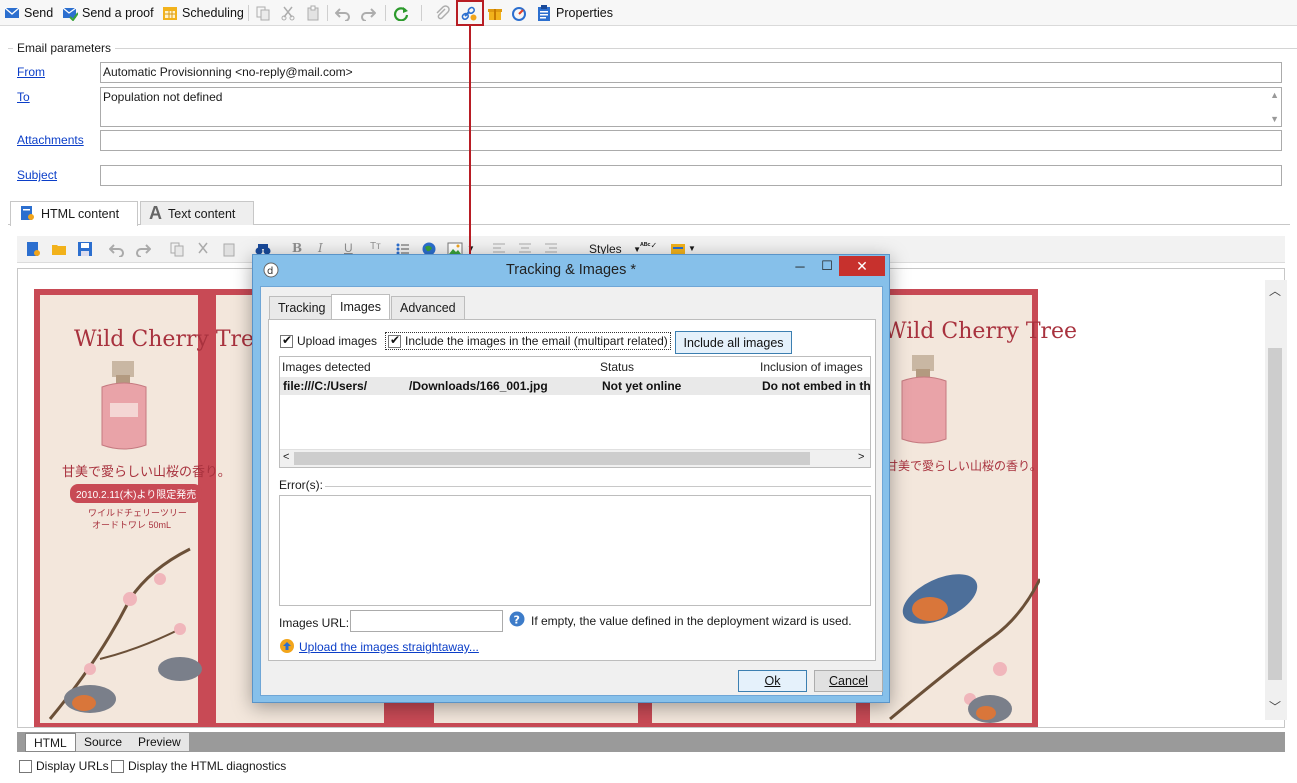  Describe the element at coordinates (203, 249) in the screenshot. I see `editor-cut-icon` at that location.